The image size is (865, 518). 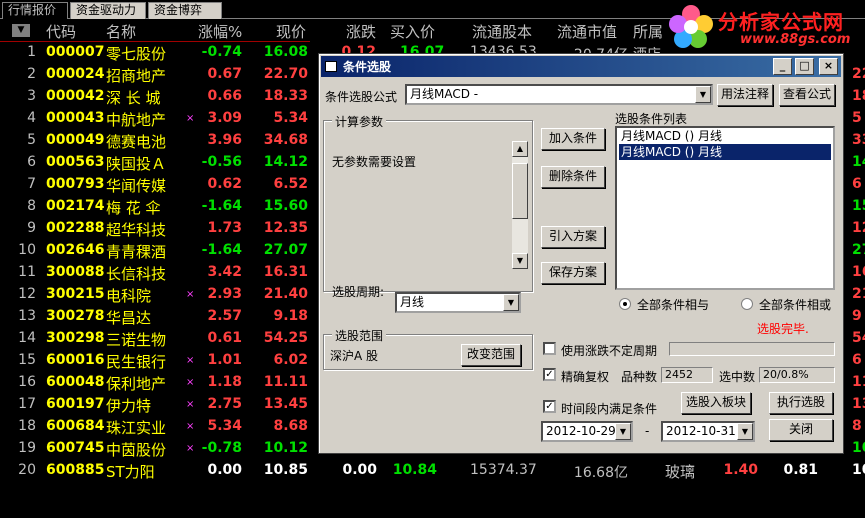 What do you see at coordinates (458, 302) in the screenshot?
I see `period-select: 月线 ▼` at bounding box center [458, 302].